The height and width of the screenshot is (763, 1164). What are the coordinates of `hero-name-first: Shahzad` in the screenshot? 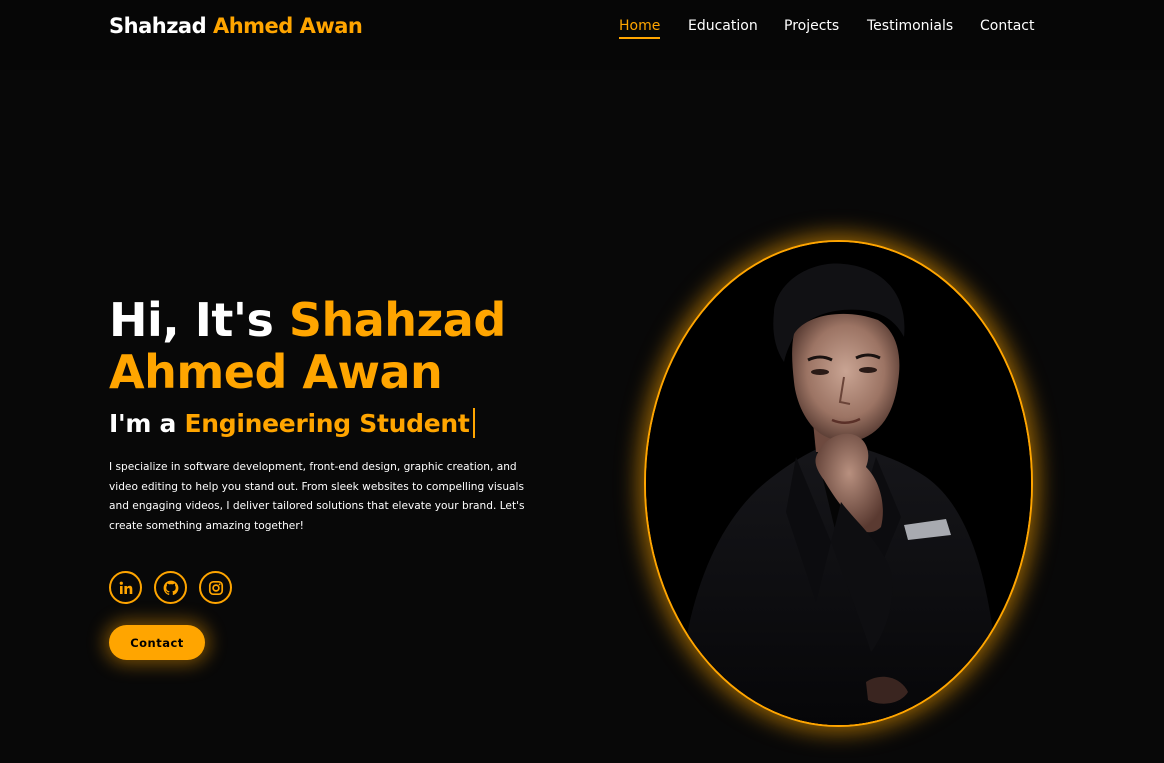 It's located at (397, 320).